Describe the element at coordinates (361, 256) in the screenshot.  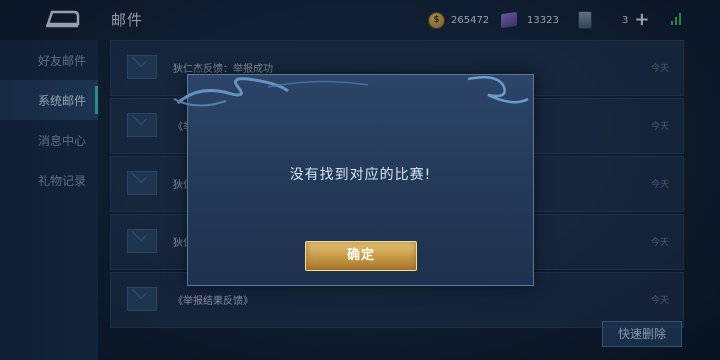
I see `confirm-button: 确定` at that location.